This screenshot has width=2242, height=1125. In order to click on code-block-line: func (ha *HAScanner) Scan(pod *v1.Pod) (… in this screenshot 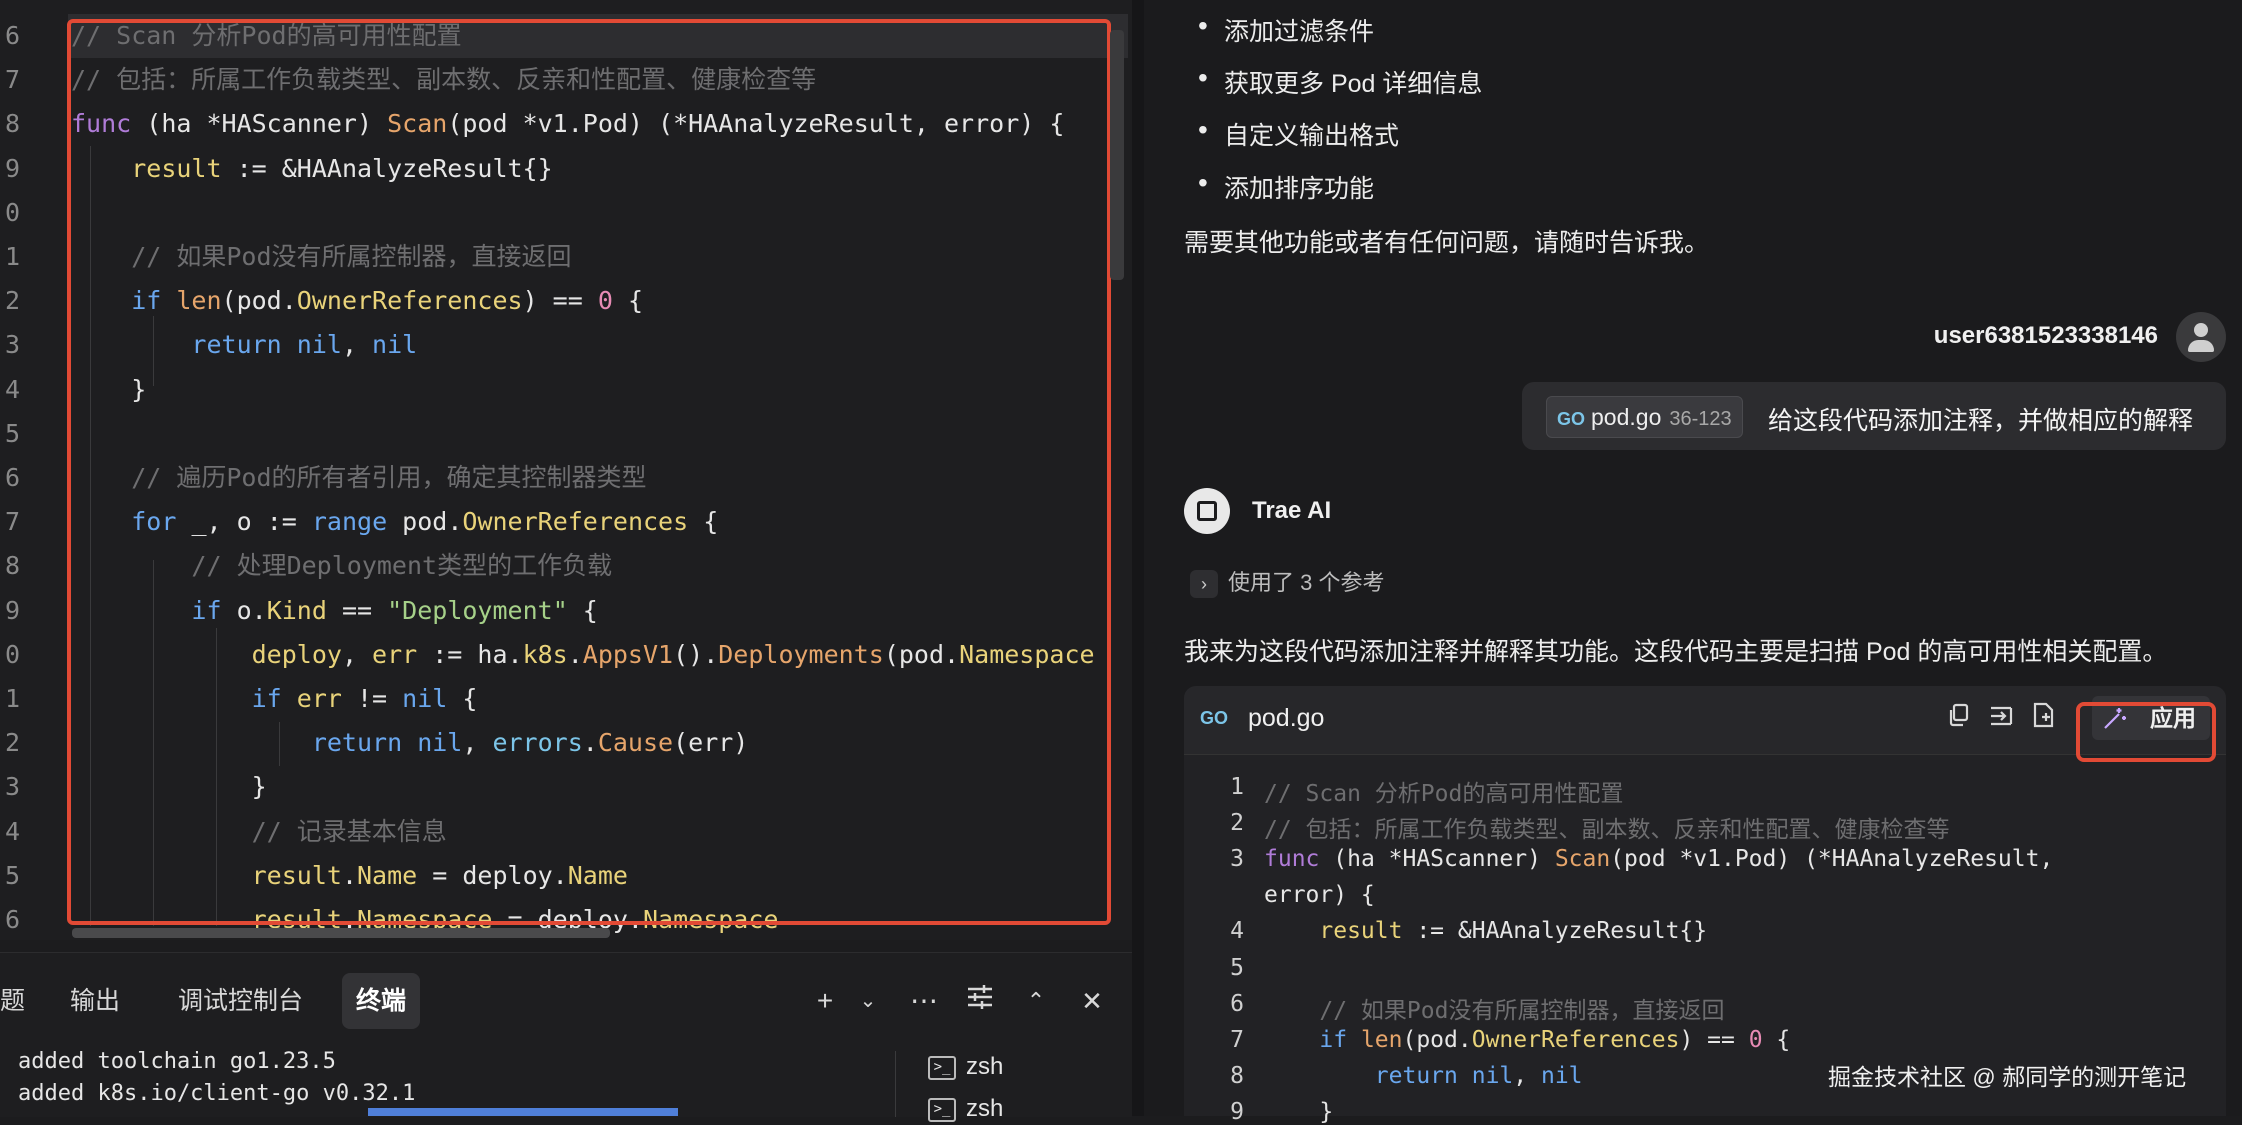, I will do `click(1659, 859)`.